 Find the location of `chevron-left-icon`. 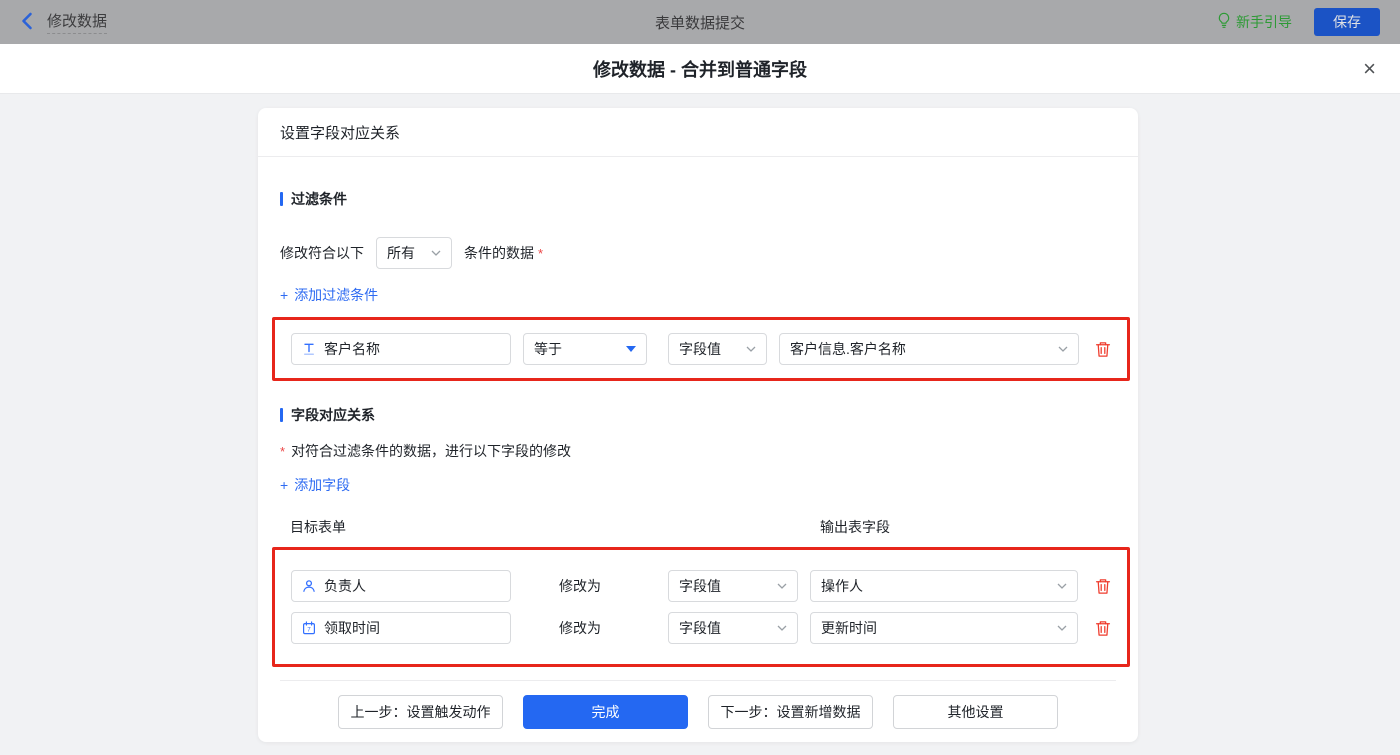

chevron-left-icon is located at coordinates (26, 22).